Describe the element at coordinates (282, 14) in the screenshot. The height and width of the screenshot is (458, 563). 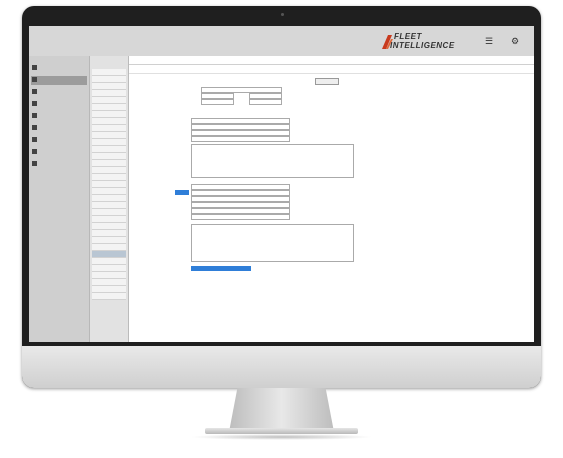
I see `camera-icon` at that location.